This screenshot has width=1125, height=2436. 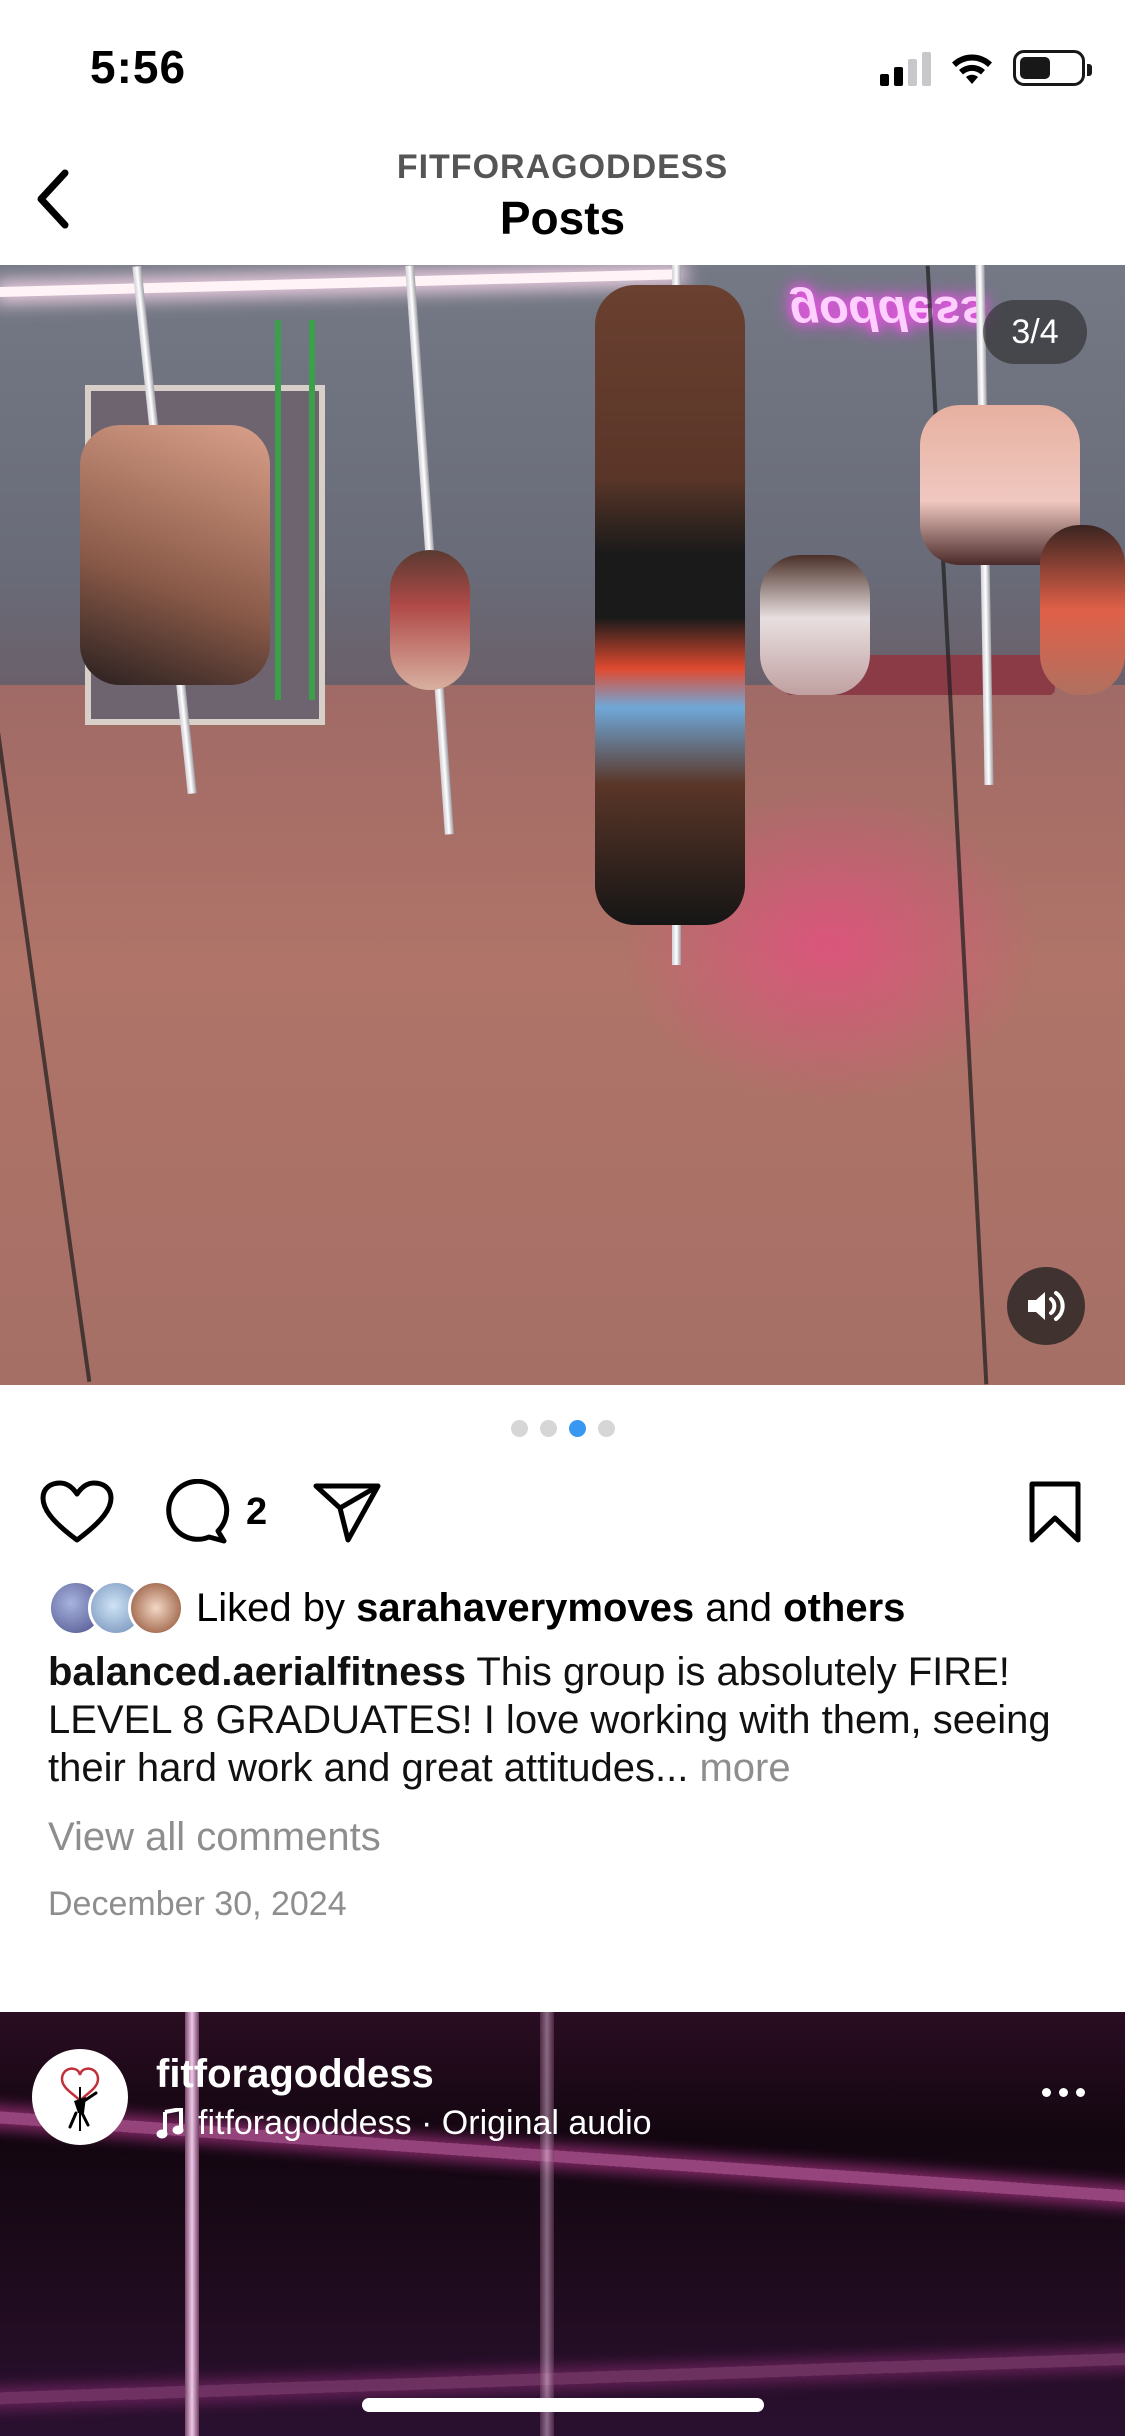 I want to click on neon-sign: goddess, so click(x=889, y=312).